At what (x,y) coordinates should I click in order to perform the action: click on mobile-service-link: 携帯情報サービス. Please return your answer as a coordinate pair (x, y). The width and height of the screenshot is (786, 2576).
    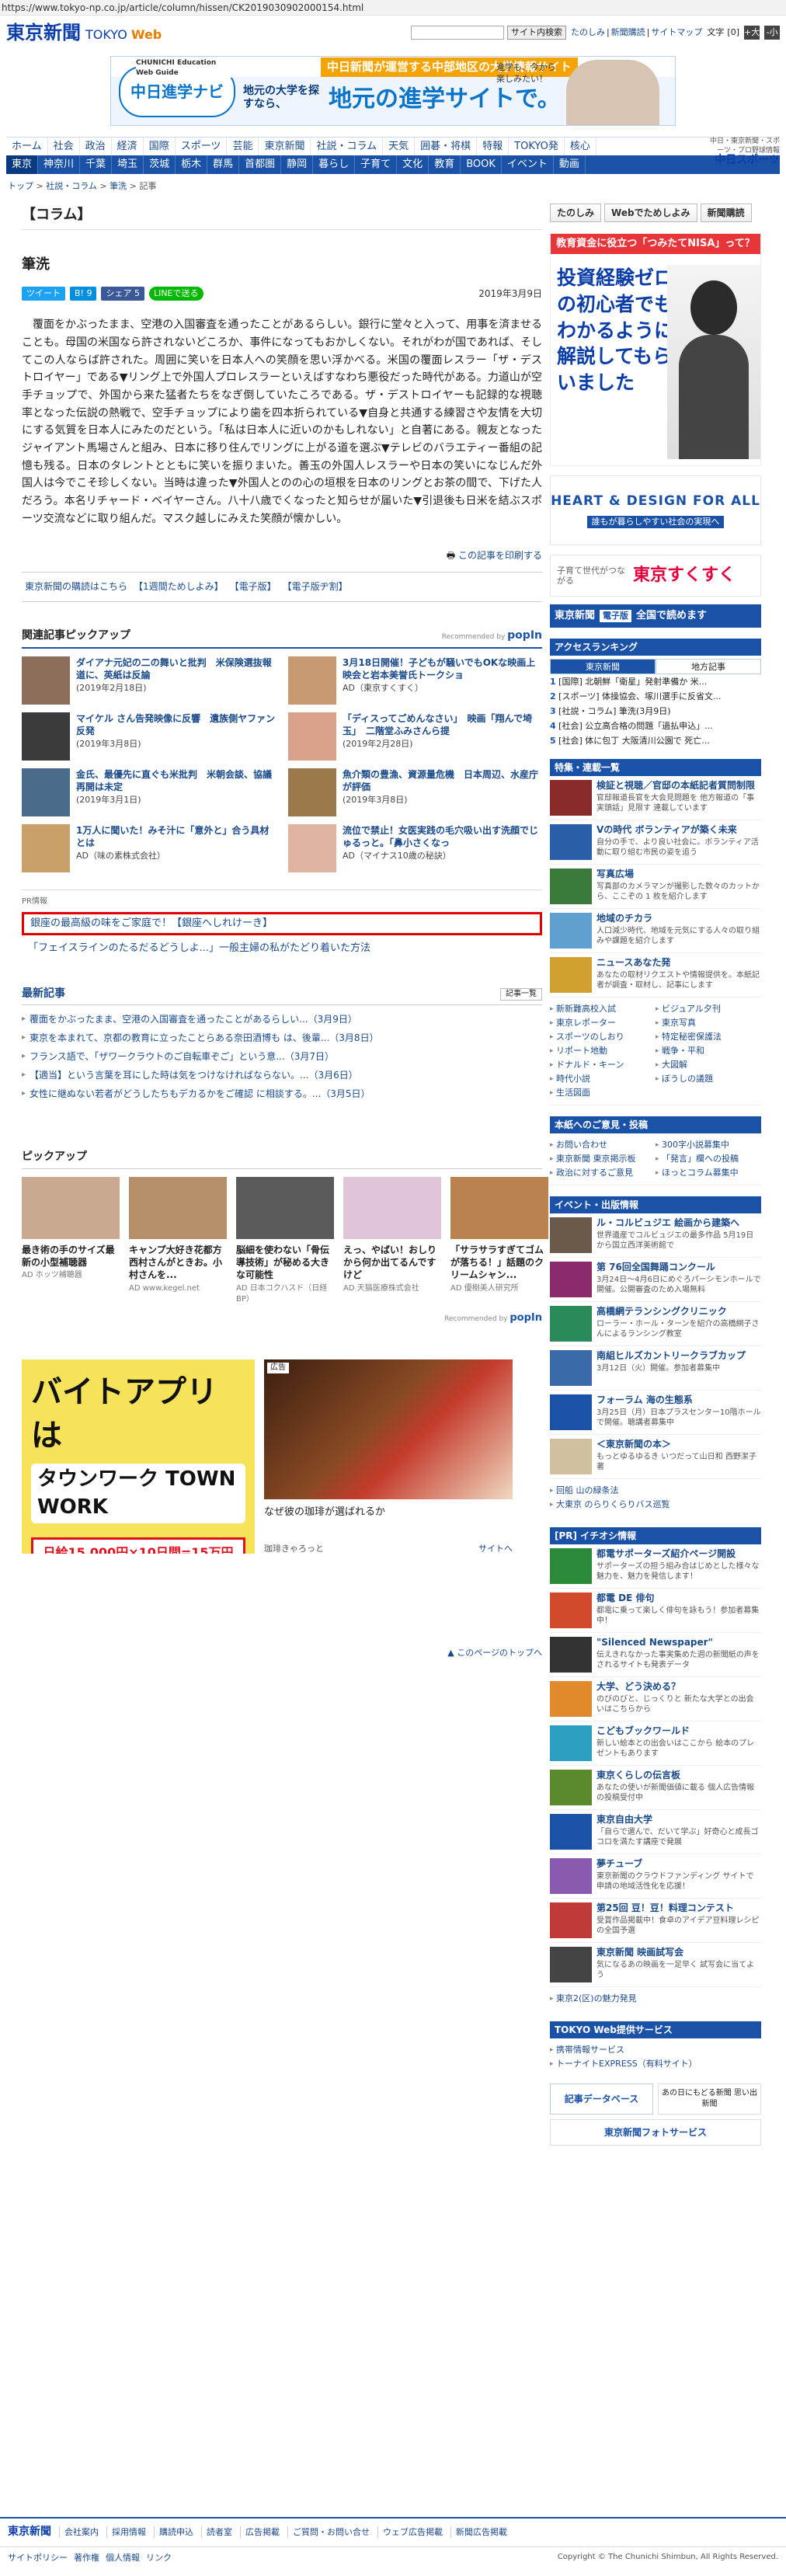
    Looking at the image, I should click on (655, 2050).